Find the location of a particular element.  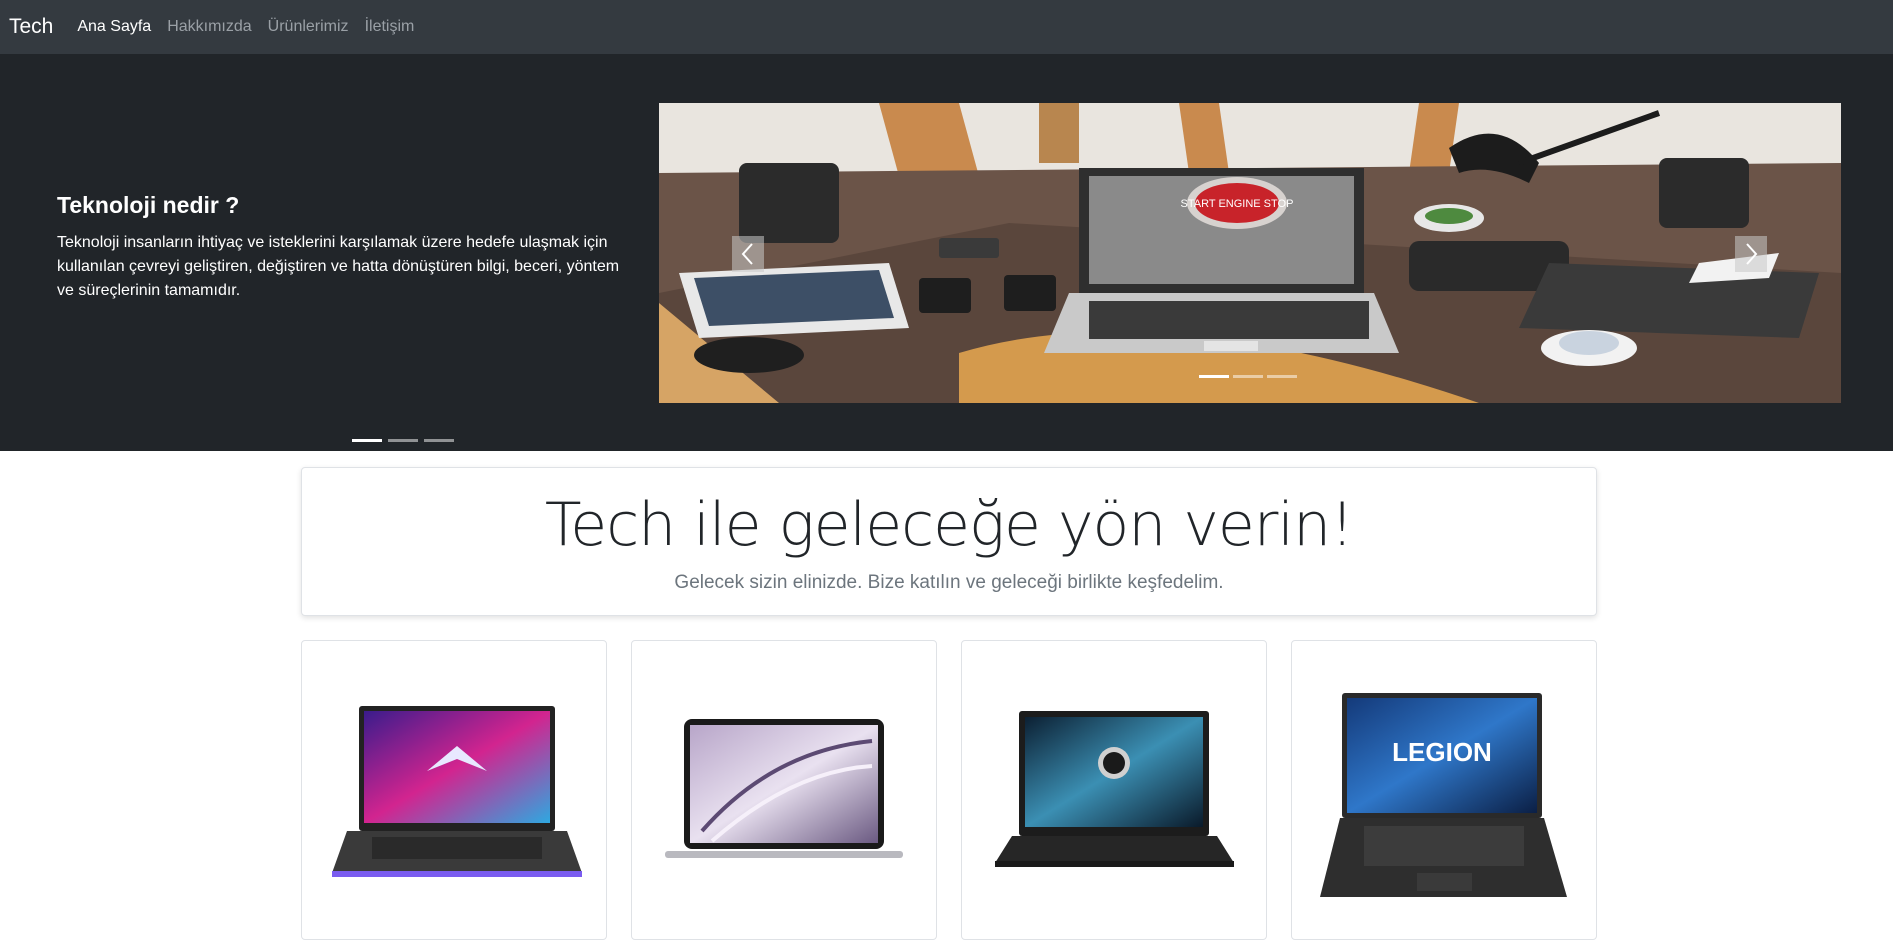

carousel-next-button is located at coordinates (1751, 254).